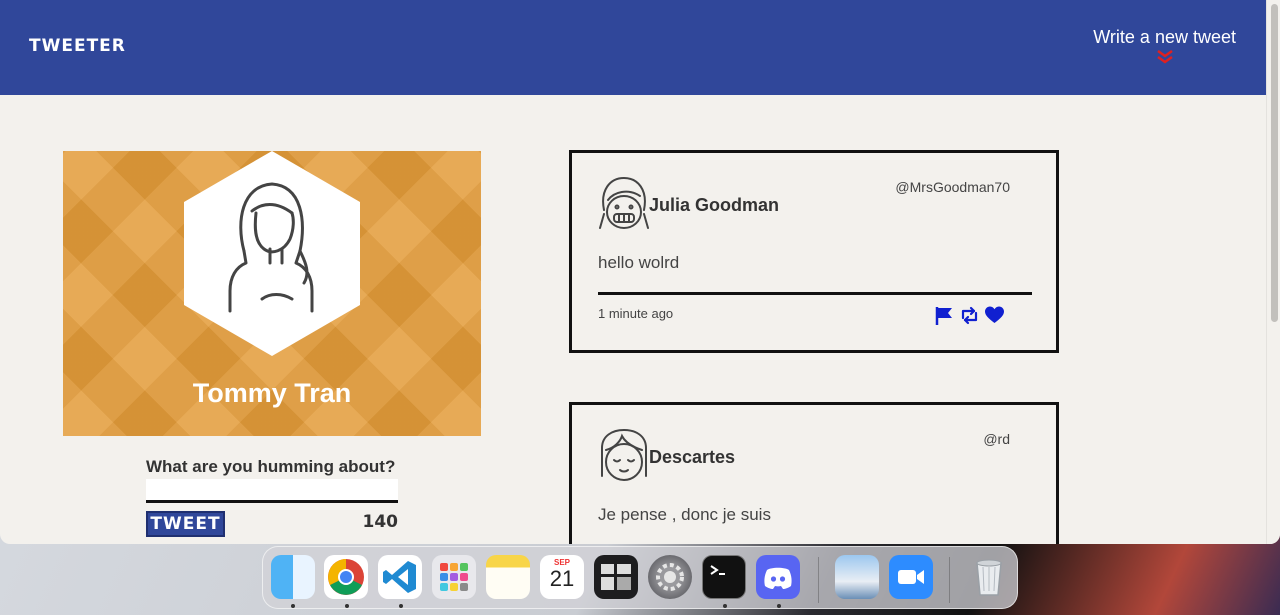 The image size is (1280, 615). What do you see at coordinates (724, 577) in the screenshot?
I see `terminal-icon` at bounding box center [724, 577].